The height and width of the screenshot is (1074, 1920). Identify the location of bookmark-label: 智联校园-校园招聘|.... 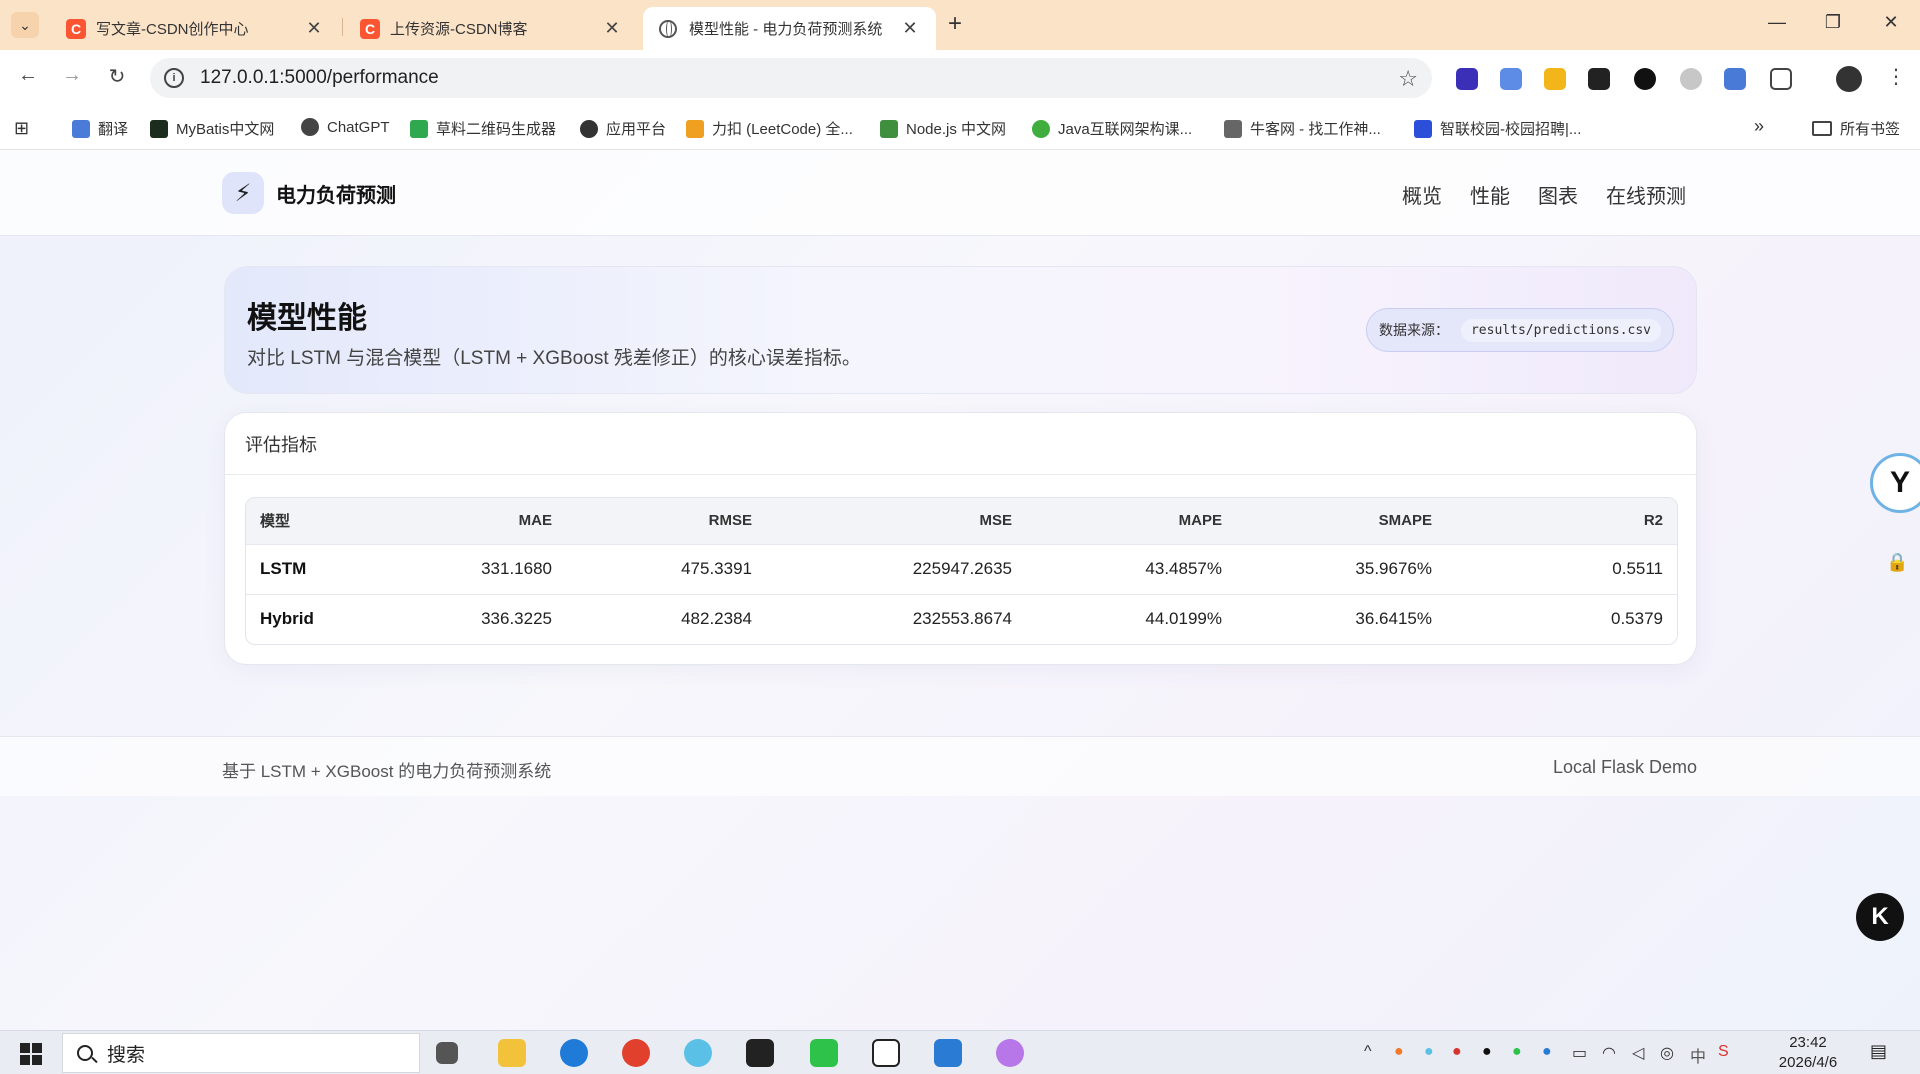
(1511, 129).